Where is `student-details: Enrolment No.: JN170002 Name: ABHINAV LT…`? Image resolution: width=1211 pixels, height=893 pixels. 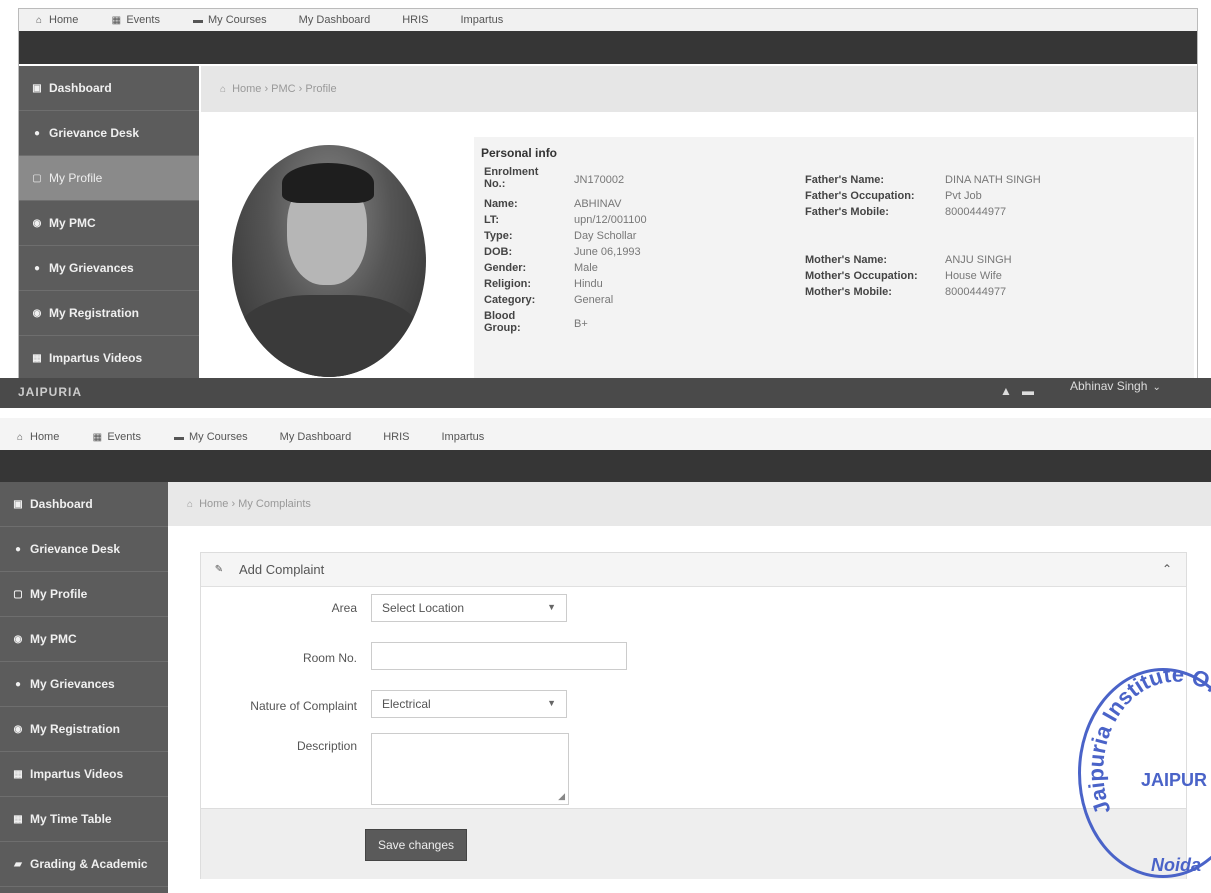
student-details: Enrolment No.: JN170002 Name: ABHINAV LT… is located at coordinates (565, 250).